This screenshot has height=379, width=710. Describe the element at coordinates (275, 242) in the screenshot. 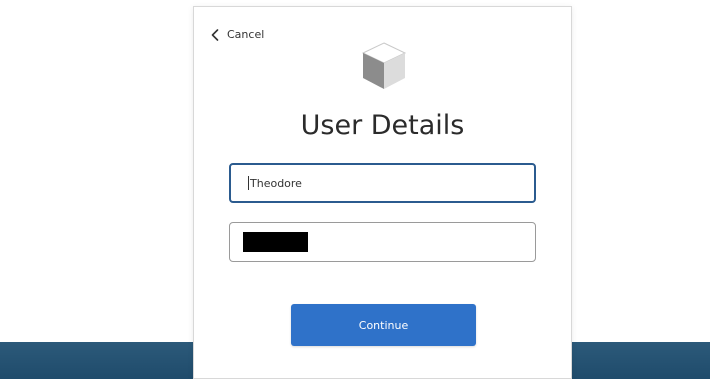

I see `redaction-block` at that location.